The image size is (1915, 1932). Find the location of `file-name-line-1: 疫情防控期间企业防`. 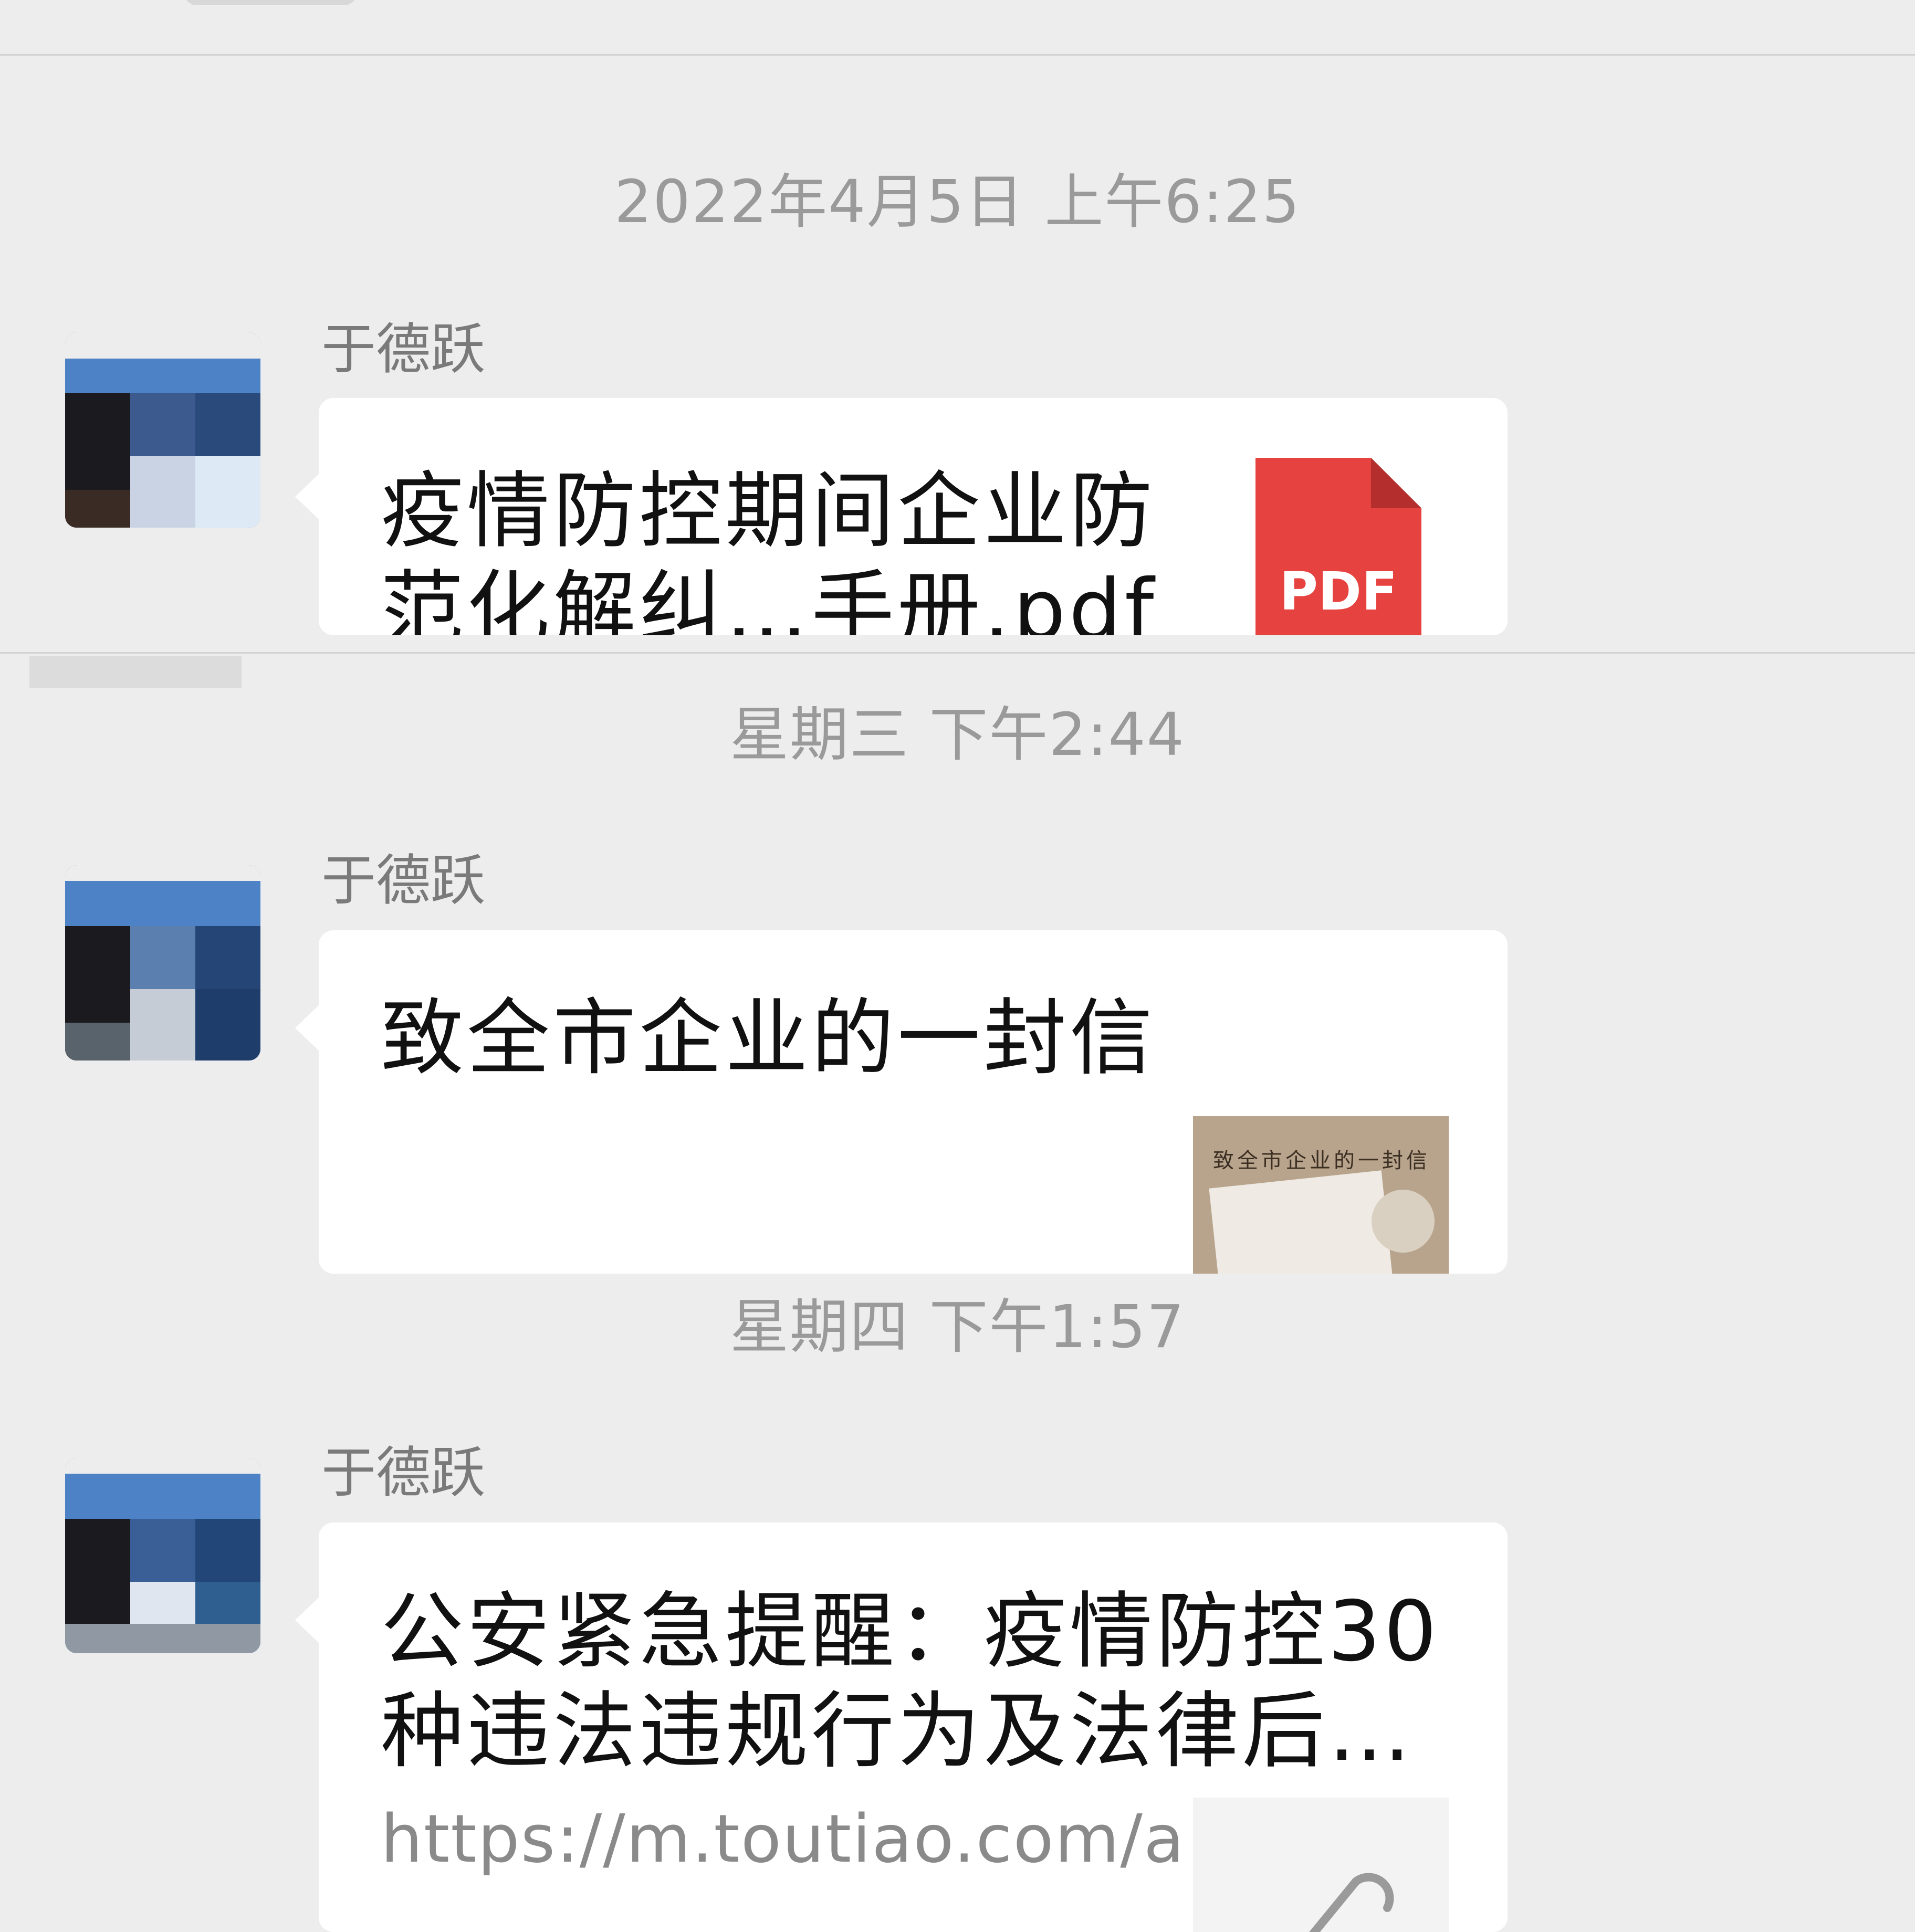

file-name-line-1: 疫情防控期间企业防 is located at coordinates (768, 511).